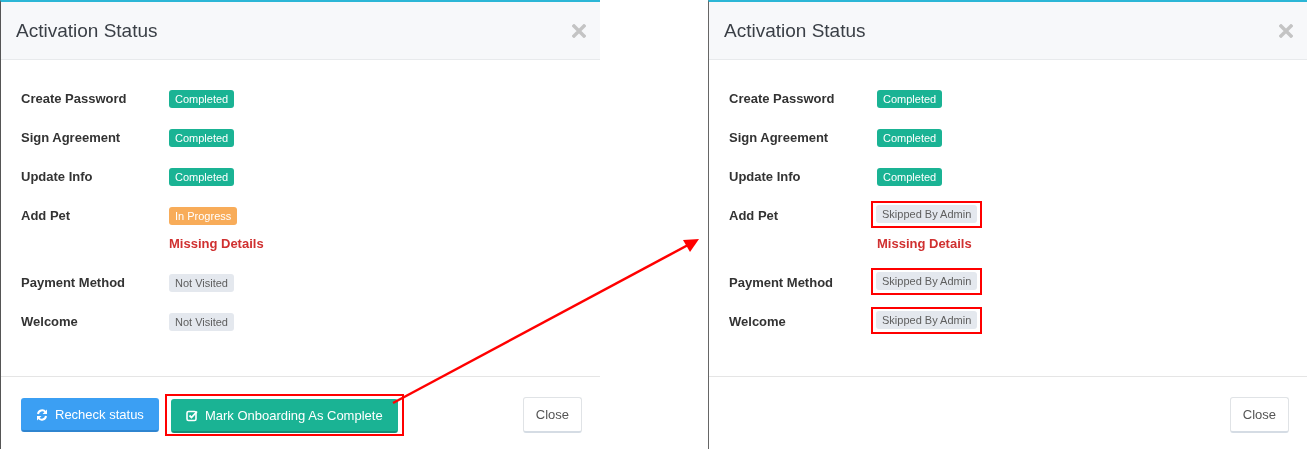 Image resolution: width=1307 pixels, height=449 pixels. Describe the element at coordinates (42, 414) in the screenshot. I see `refresh-icon` at that location.